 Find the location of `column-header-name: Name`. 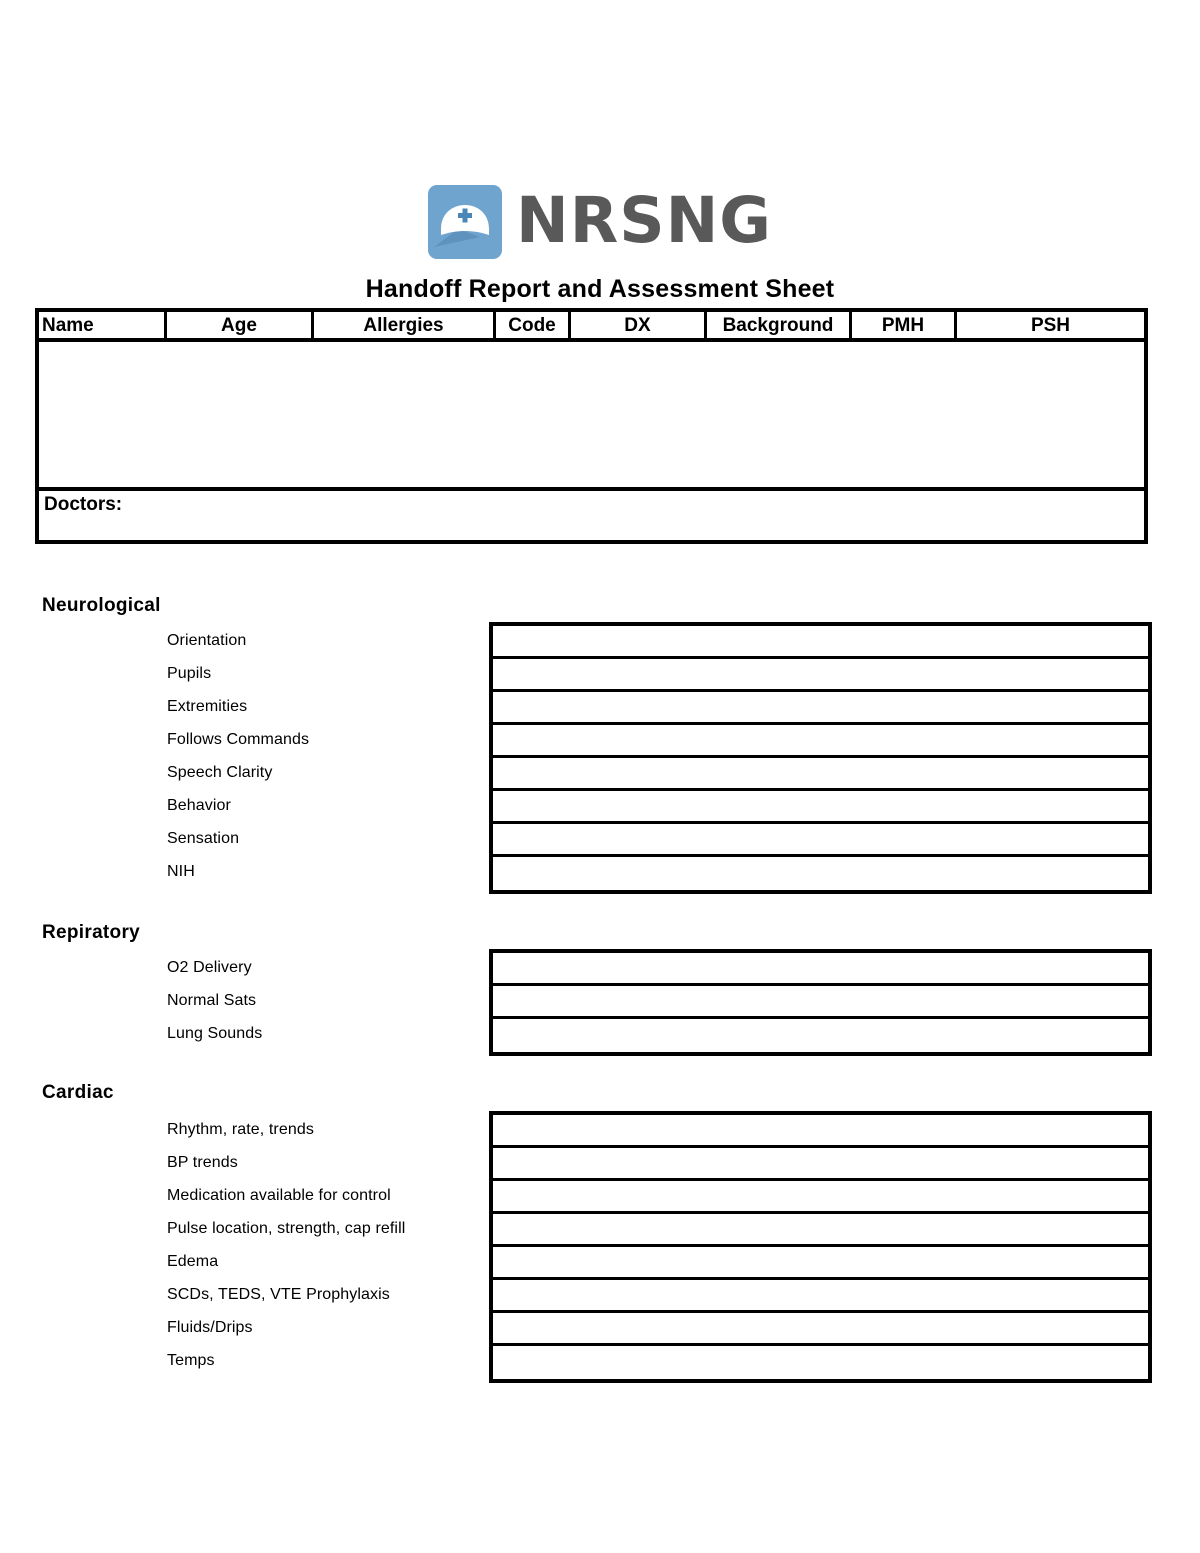

column-header-name: Name is located at coordinates (103, 325).